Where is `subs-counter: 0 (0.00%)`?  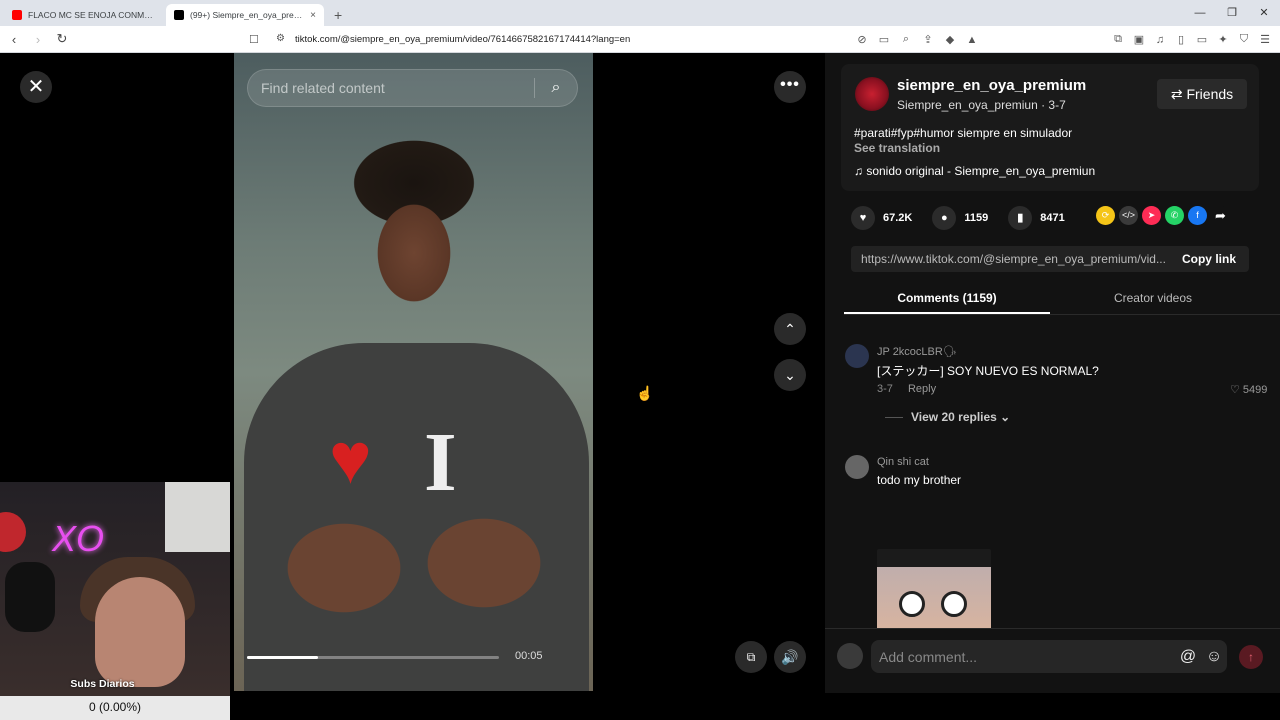 subs-counter: 0 (0.00%) is located at coordinates (115, 708).